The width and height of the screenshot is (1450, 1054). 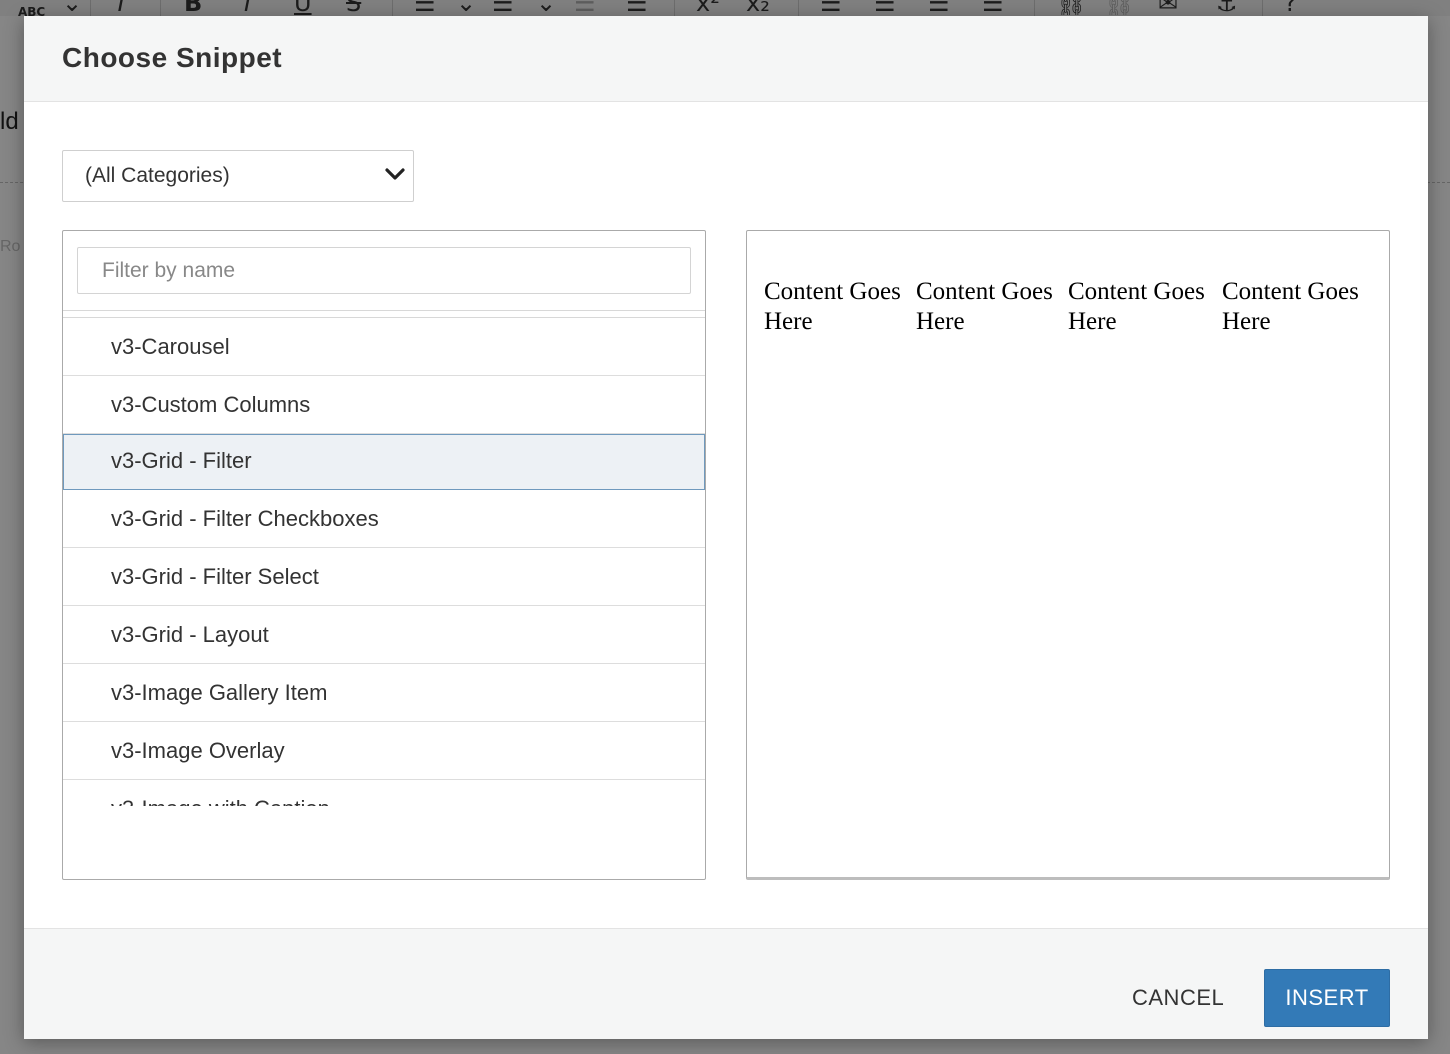 I want to click on snippet-list-item: v3-Custom Columns, so click(x=384, y=405).